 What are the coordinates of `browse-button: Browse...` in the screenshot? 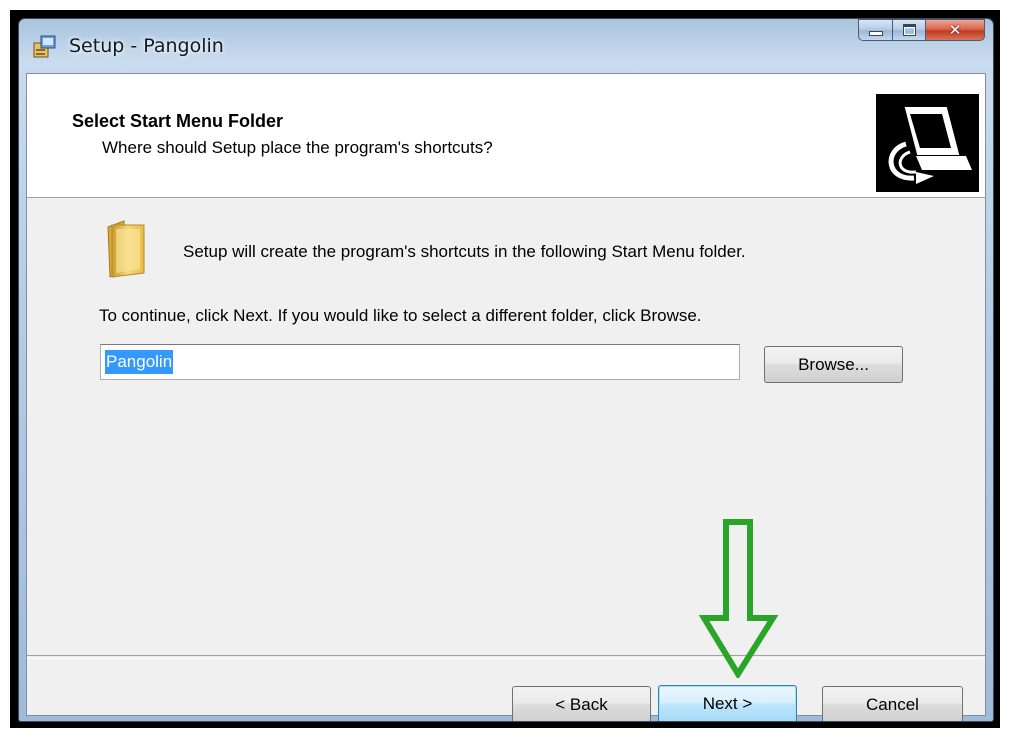 It's located at (833, 364).